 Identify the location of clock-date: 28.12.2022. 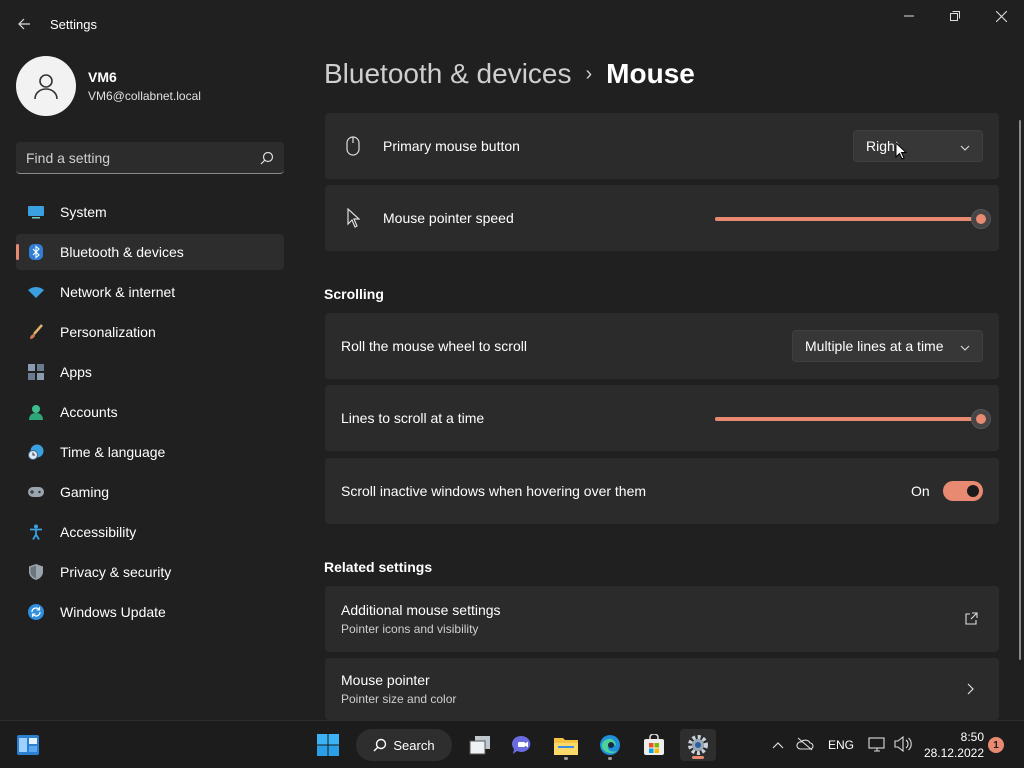
(953, 753).